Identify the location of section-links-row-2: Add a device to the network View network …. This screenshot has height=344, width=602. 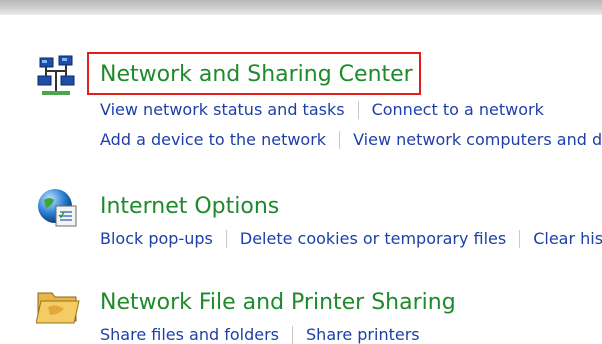
(351, 140).